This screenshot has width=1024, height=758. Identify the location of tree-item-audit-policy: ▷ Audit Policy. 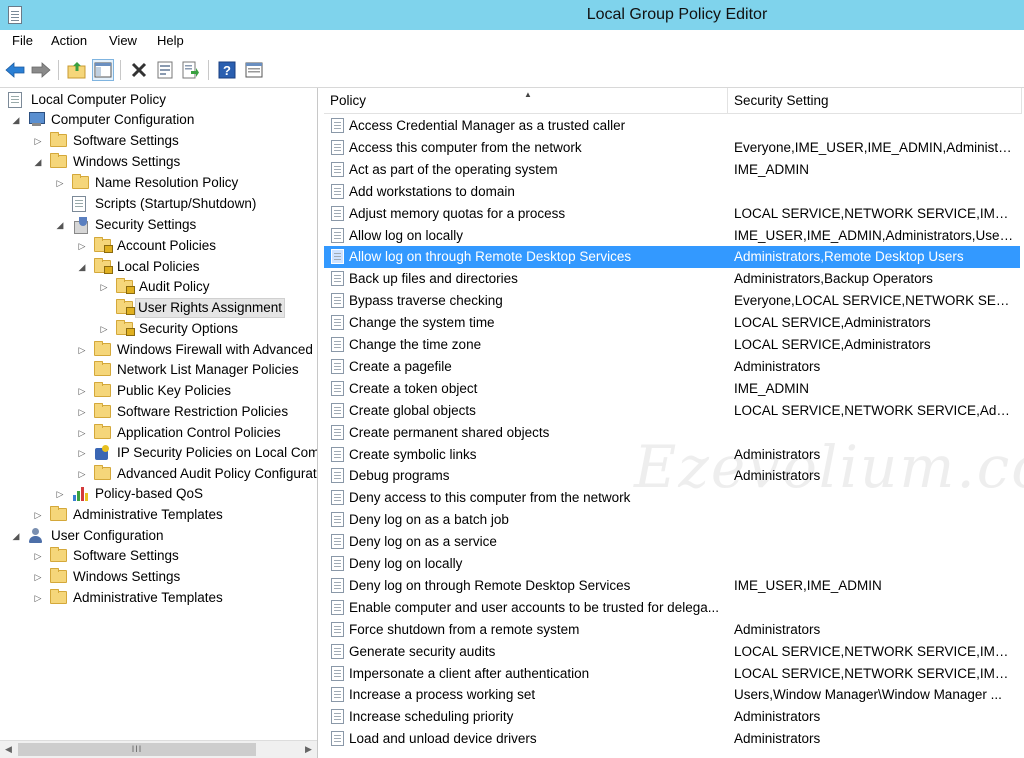
(158, 287).